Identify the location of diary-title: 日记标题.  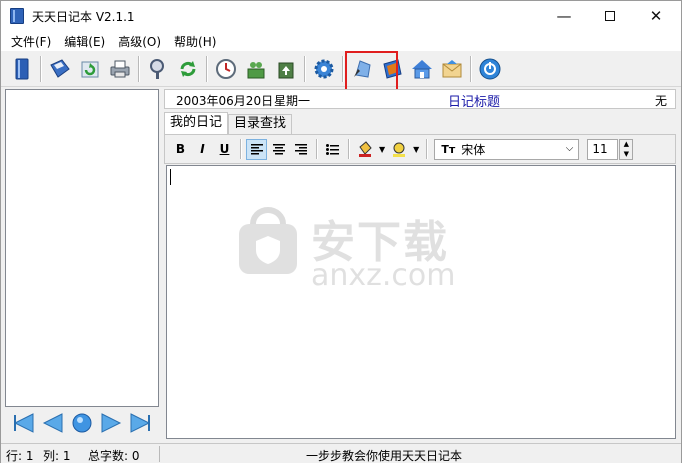
(474, 100).